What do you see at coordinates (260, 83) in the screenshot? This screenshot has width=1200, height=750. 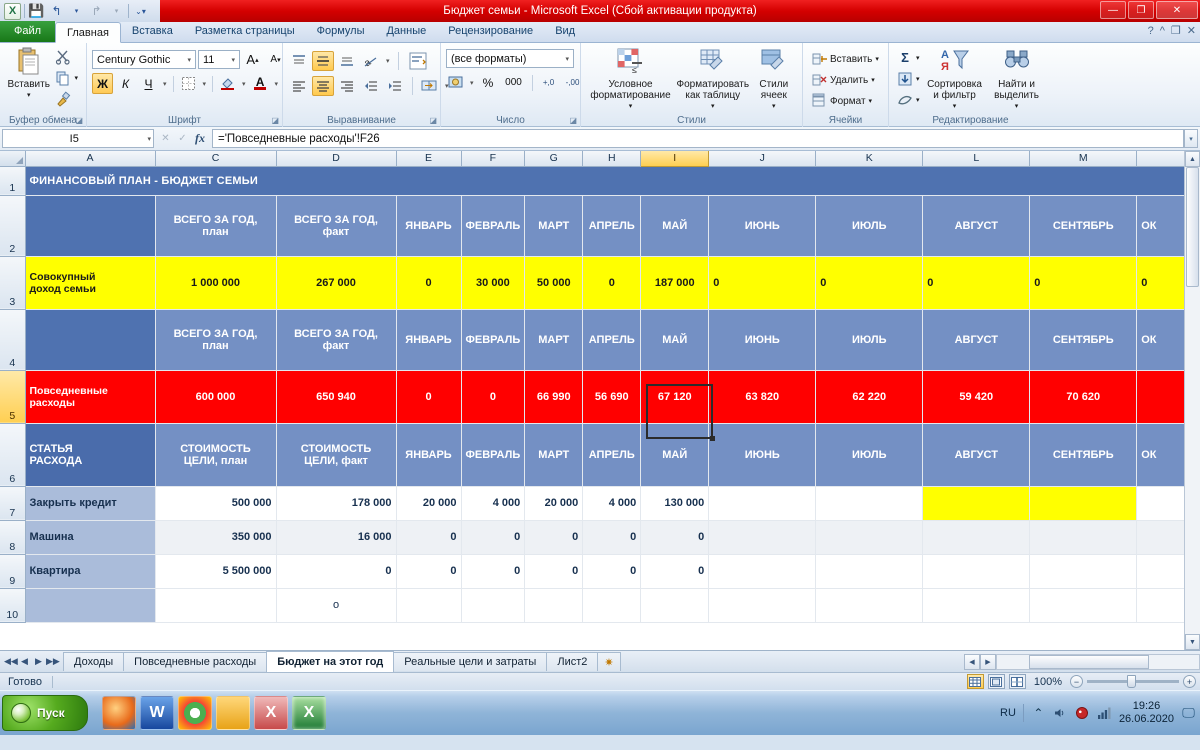 I see `font-color-button: A` at bounding box center [260, 83].